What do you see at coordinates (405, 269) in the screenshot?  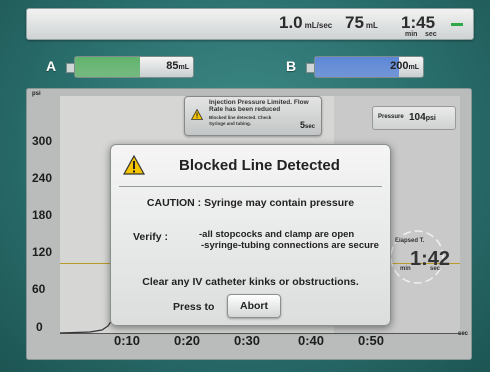 I see `elapsed-min-label: min` at bounding box center [405, 269].